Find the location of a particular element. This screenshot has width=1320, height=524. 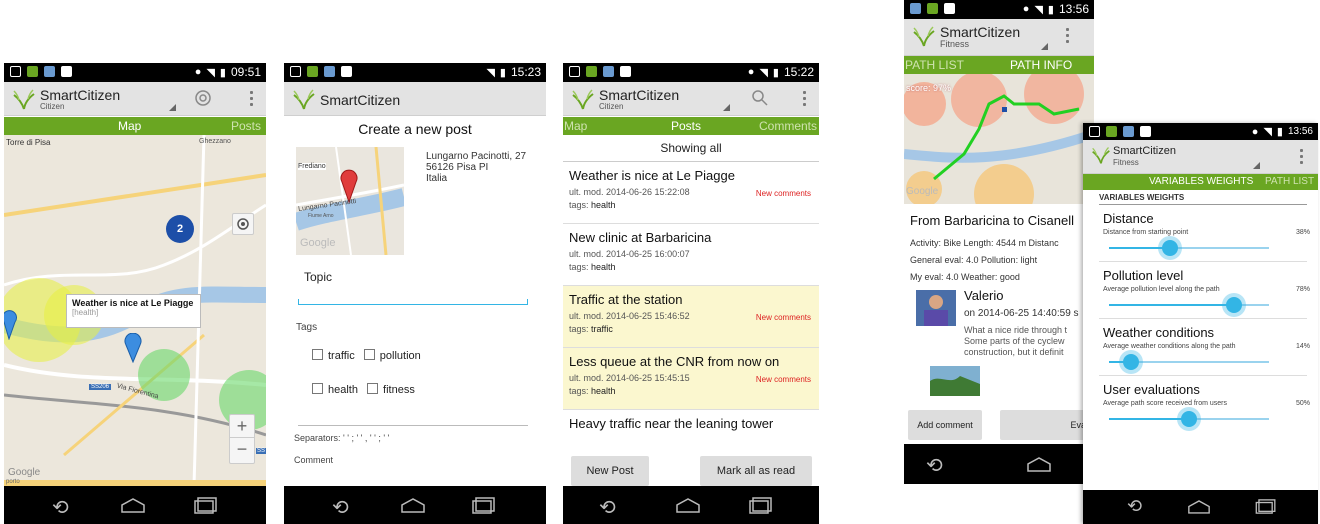

wifi-icon: ◥ is located at coordinates (1038, 9).